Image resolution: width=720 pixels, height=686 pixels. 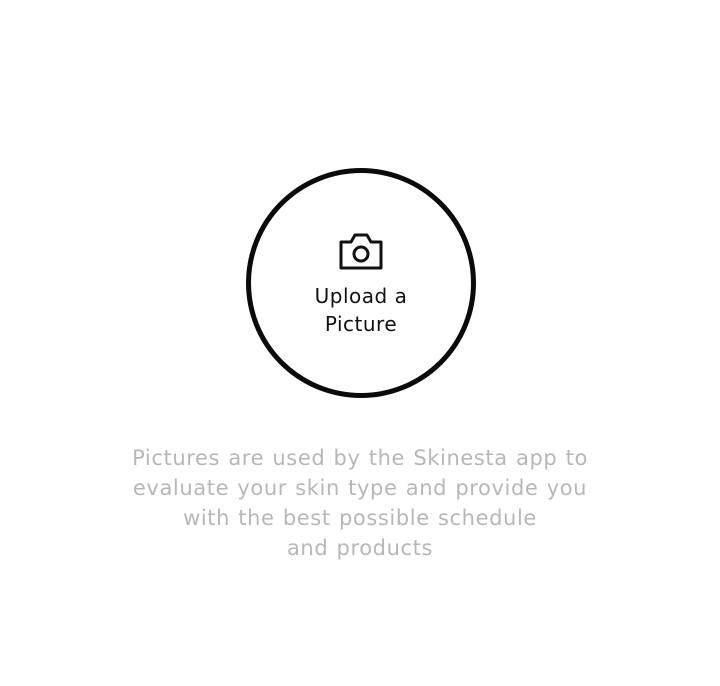 I want to click on camera-icon, so click(x=361, y=251).